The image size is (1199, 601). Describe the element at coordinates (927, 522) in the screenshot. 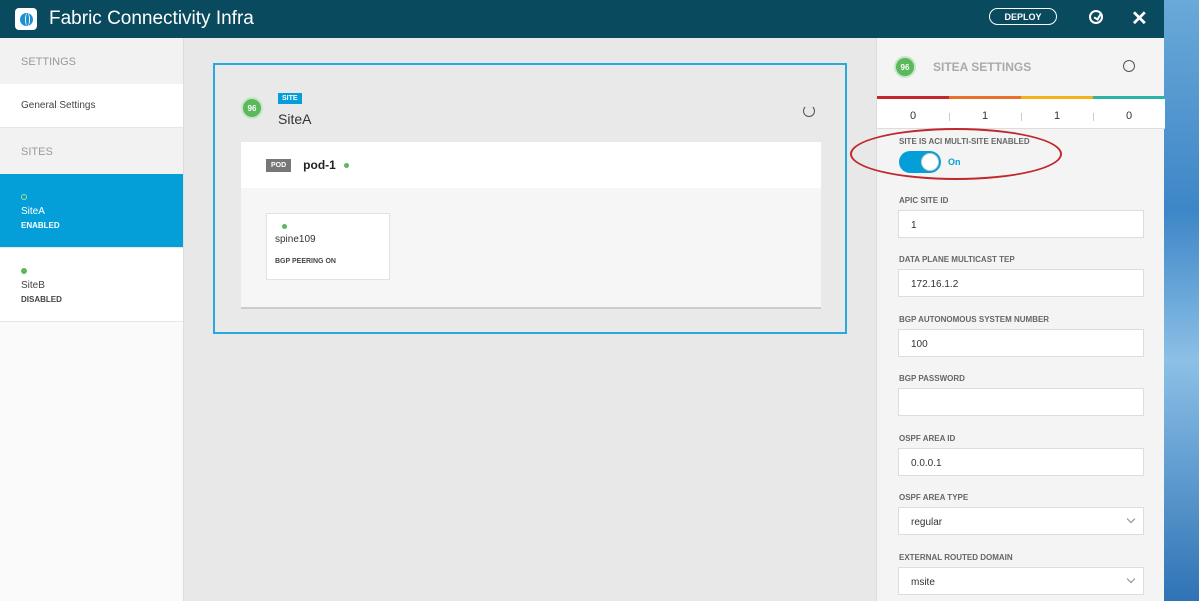

I see `ospf-area-type-value: regular` at that location.